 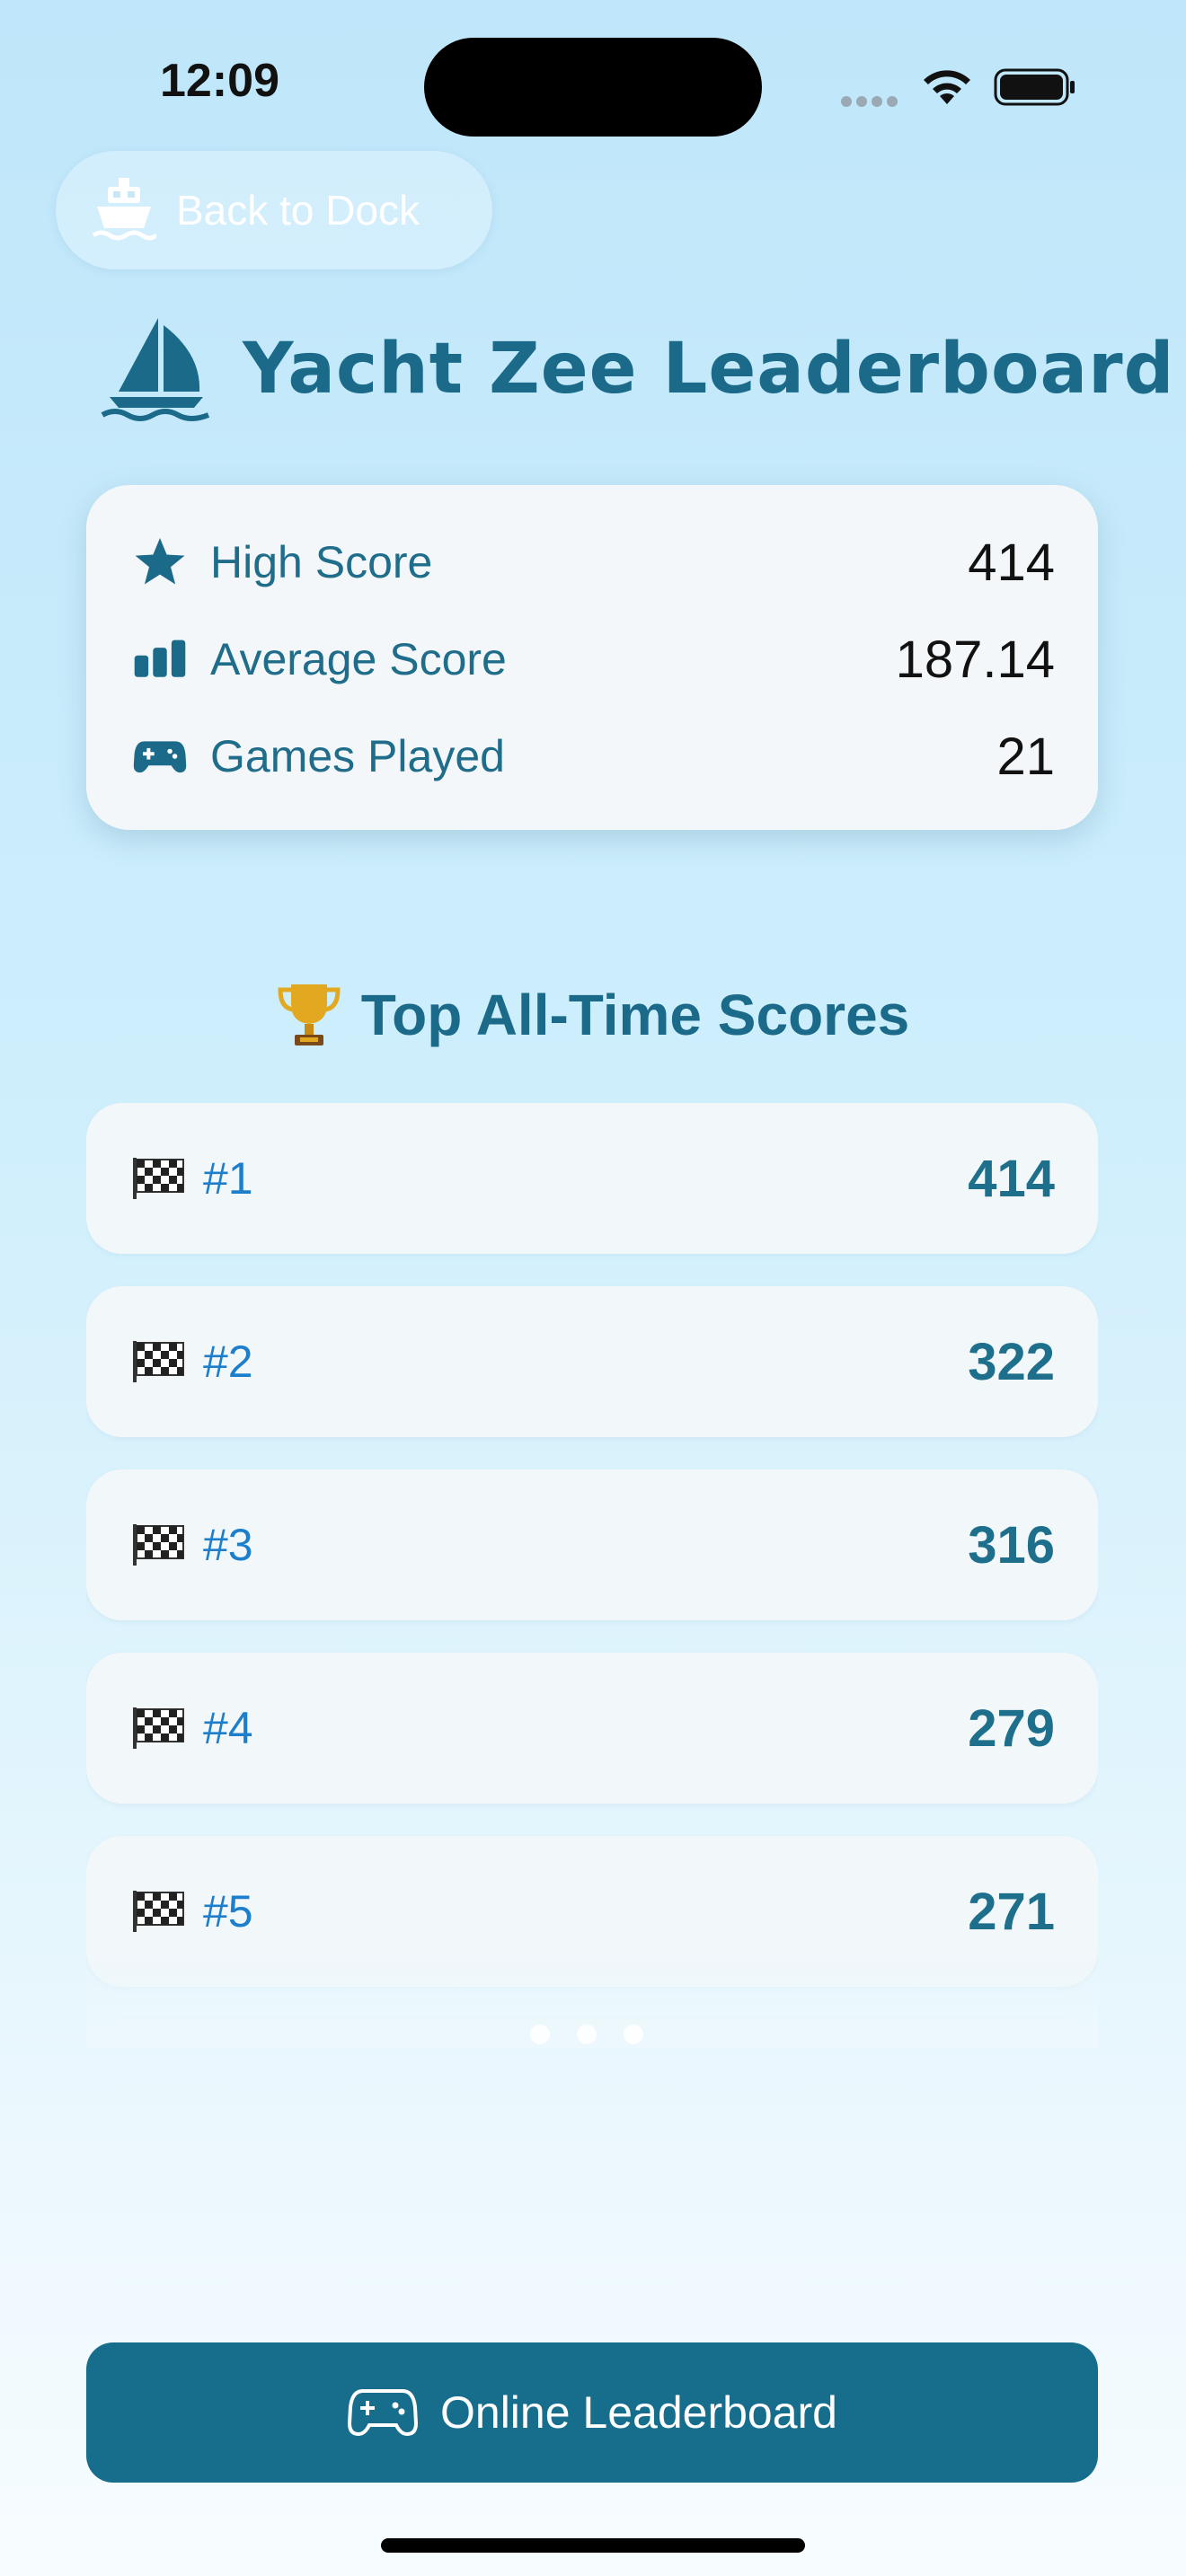 What do you see at coordinates (298, 210) in the screenshot?
I see `back-button-label: Back to Dock` at bounding box center [298, 210].